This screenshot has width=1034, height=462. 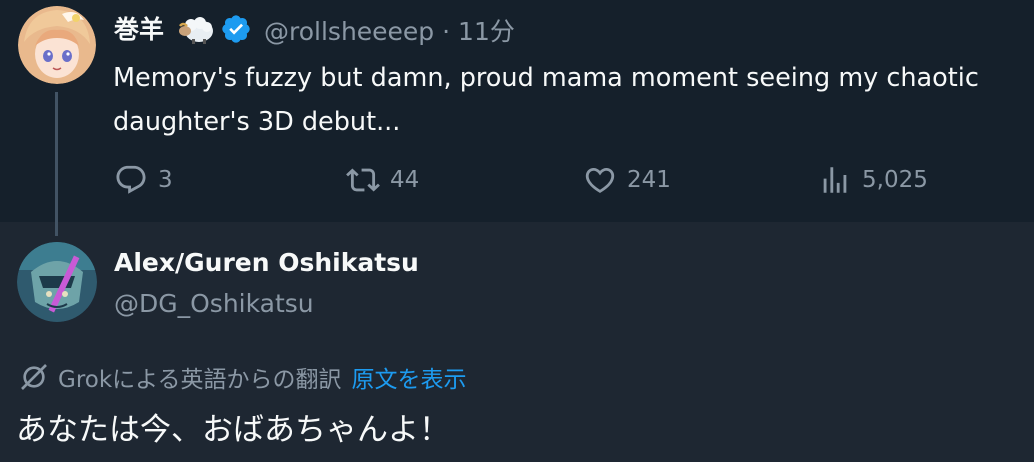 I want to click on verified-badge-icon, so click(x=236, y=29).